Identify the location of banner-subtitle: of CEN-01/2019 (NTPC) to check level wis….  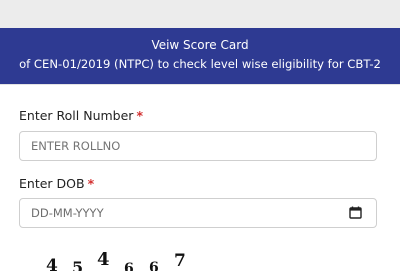
(200, 64).